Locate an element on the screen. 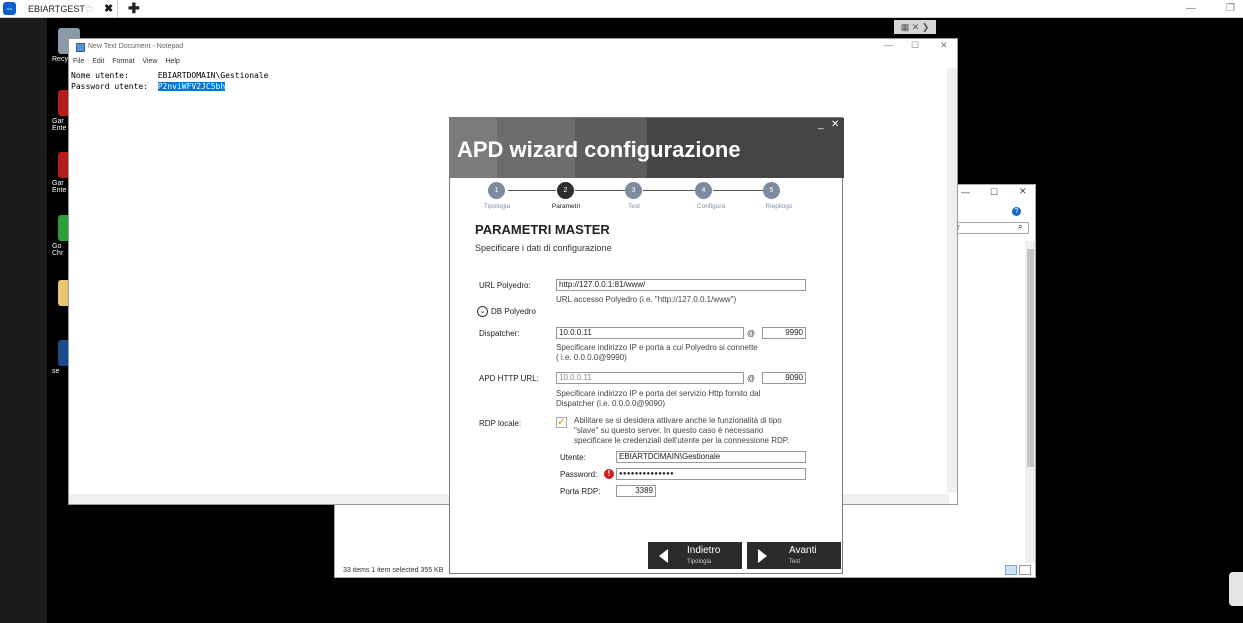  password-label: Password: is located at coordinates (579, 474).